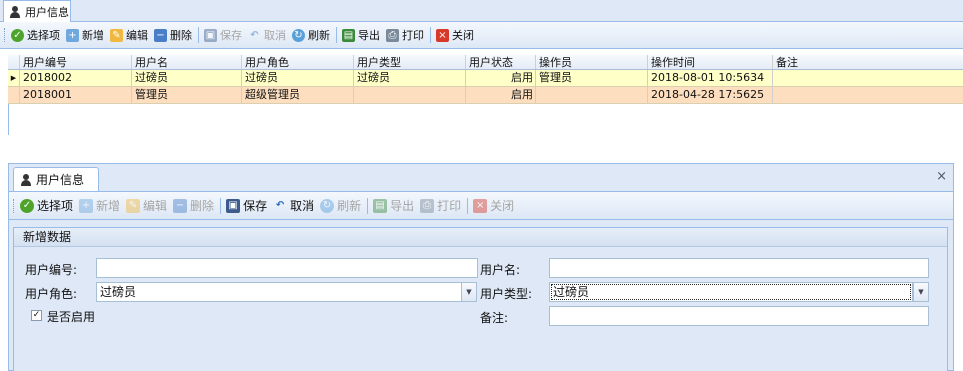 The height and width of the screenshot is (371, 963). What do you see at coordinates (480, 237) in the screenshot?
I see `section-title: 新增数据` at bounding box center [480, 237].